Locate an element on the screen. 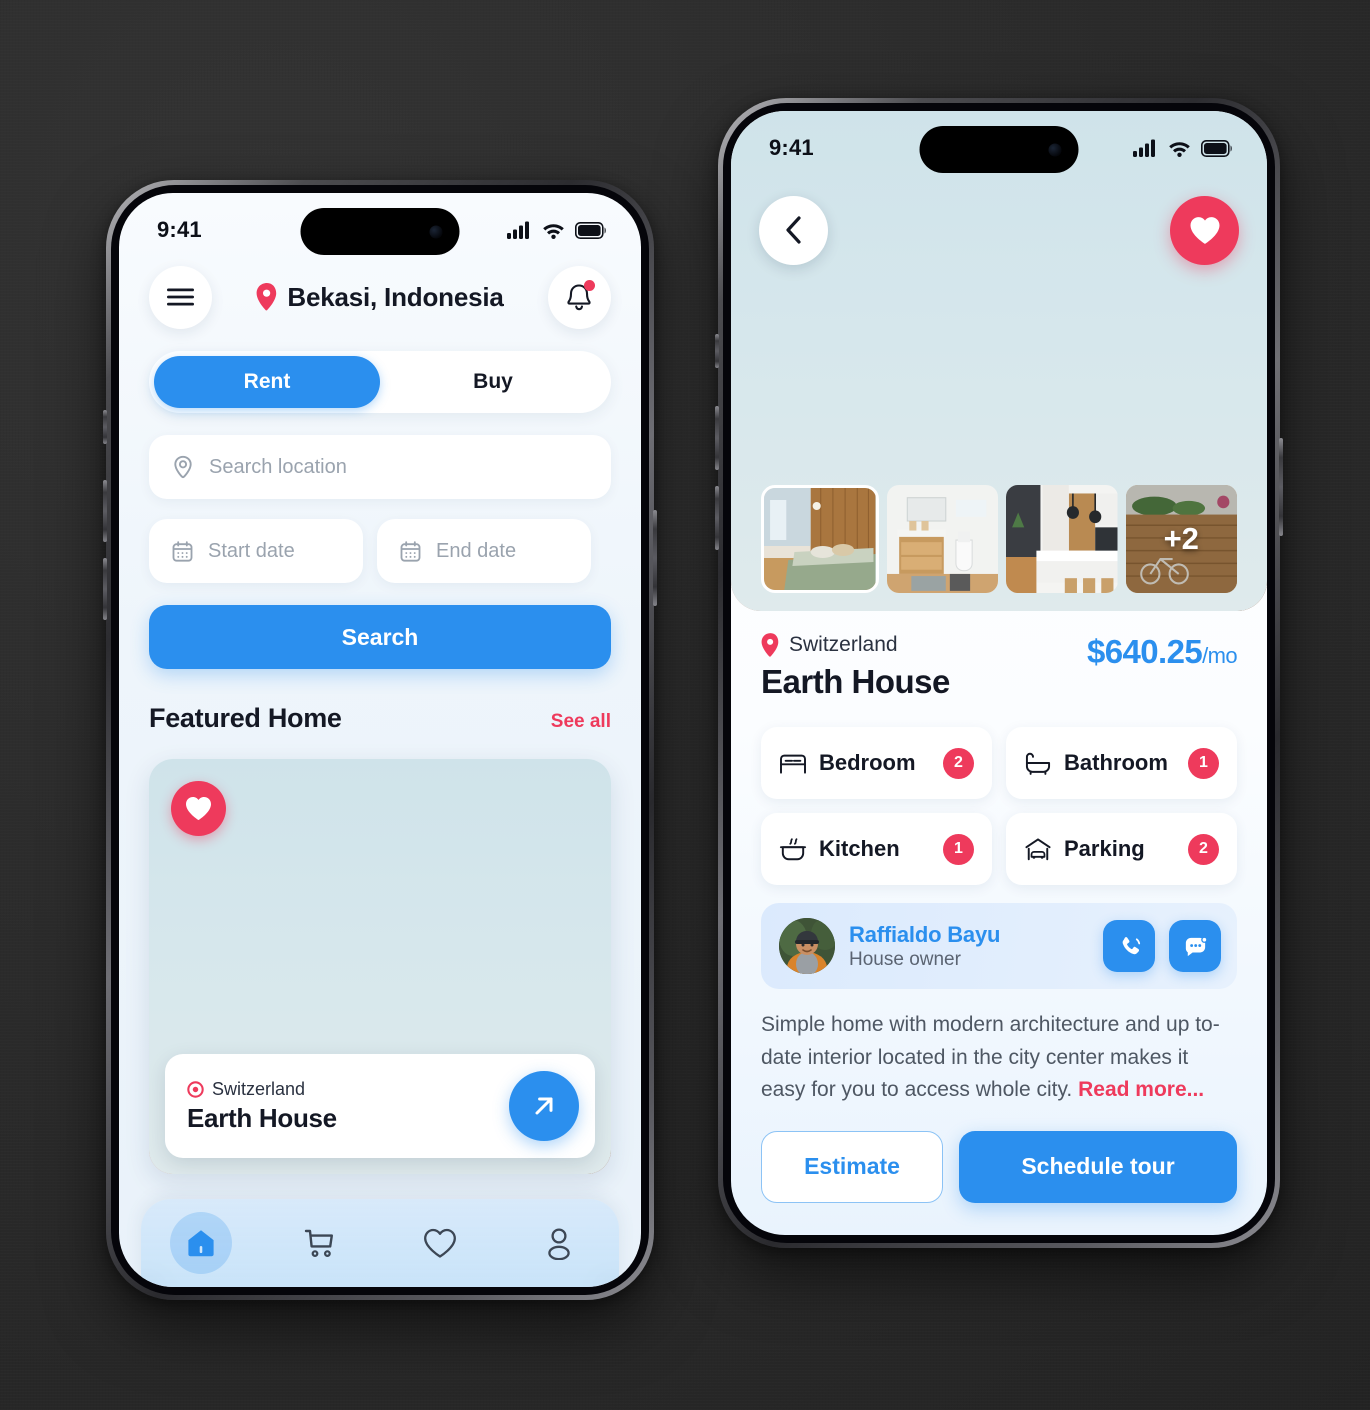 The image size is (1370, 1410). owner-role: House owner is located at coordinates (905, 959).